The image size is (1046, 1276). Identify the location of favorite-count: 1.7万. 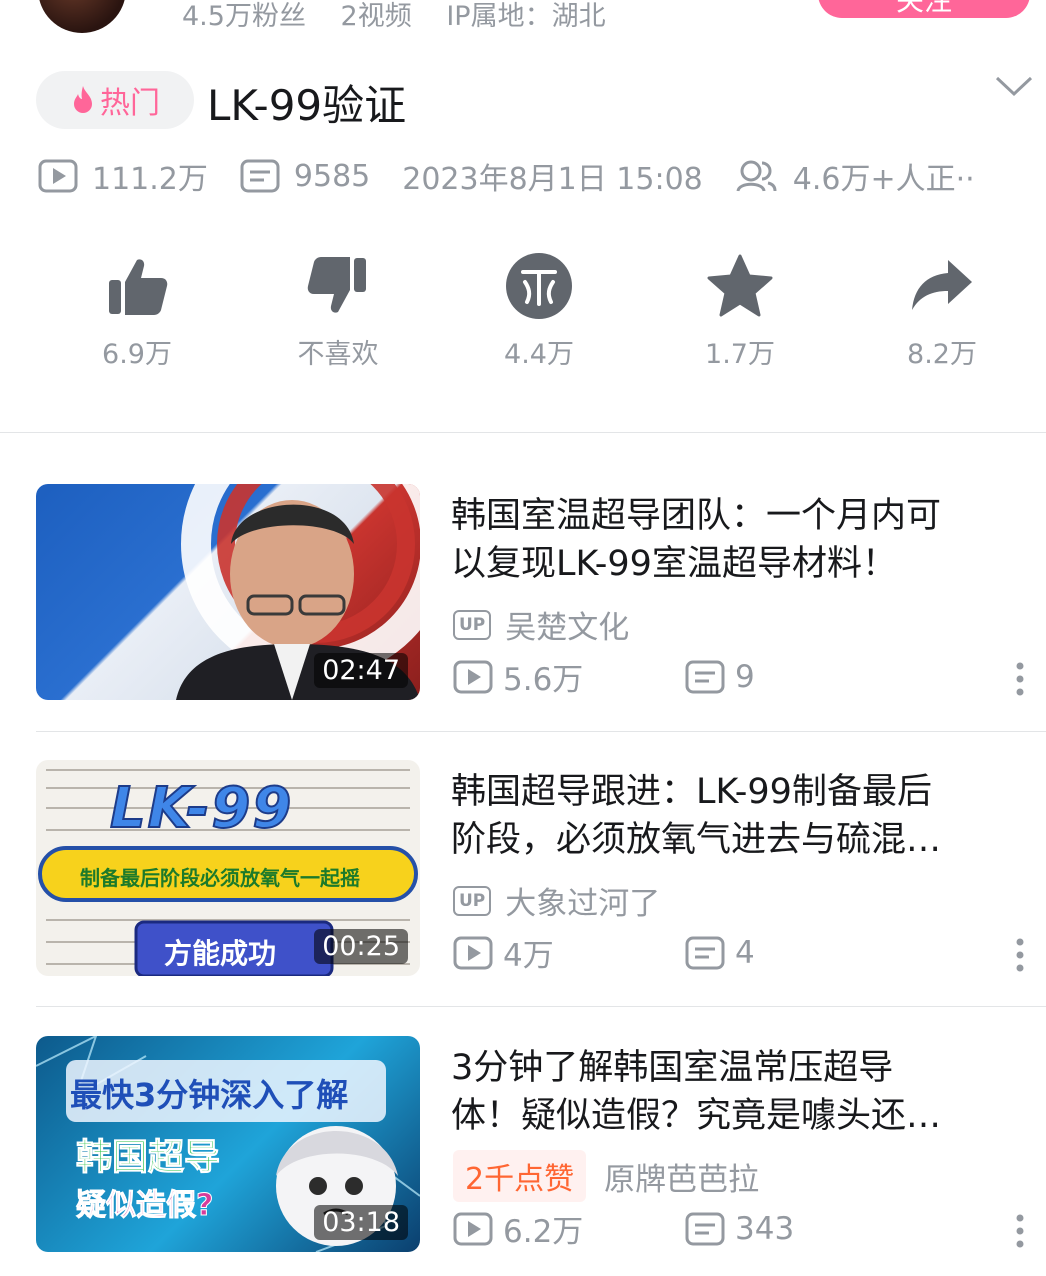
(740, 354).